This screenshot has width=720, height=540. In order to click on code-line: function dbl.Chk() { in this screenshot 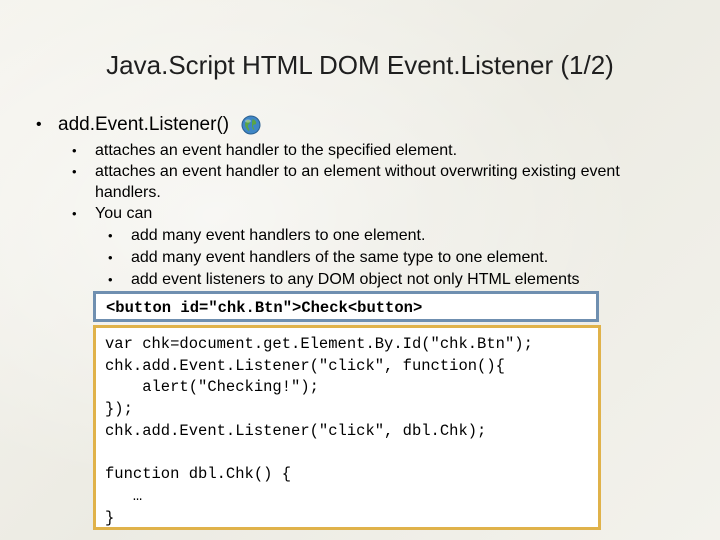, I will do `click(198, 474)`.